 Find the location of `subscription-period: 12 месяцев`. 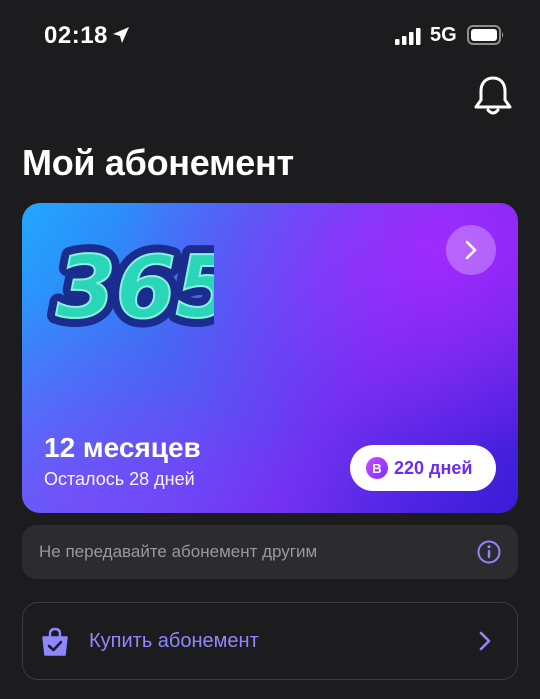

subscription-period: 12 месяцев is located at coordinates (122, 447).